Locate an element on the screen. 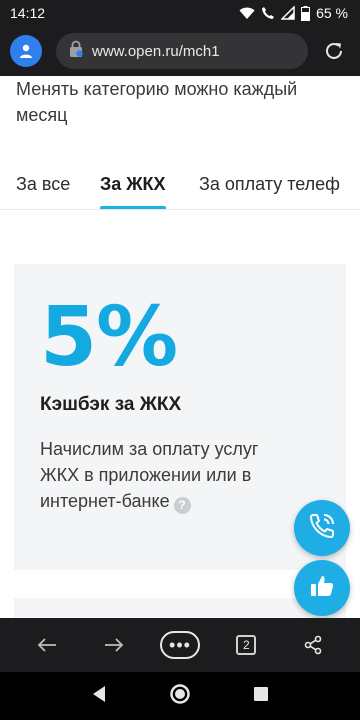 Image resolution: width=360 pixels, height=720 pixels. card-title: Кэшбэк за ЖКХ is located at coordinates (111, 404).